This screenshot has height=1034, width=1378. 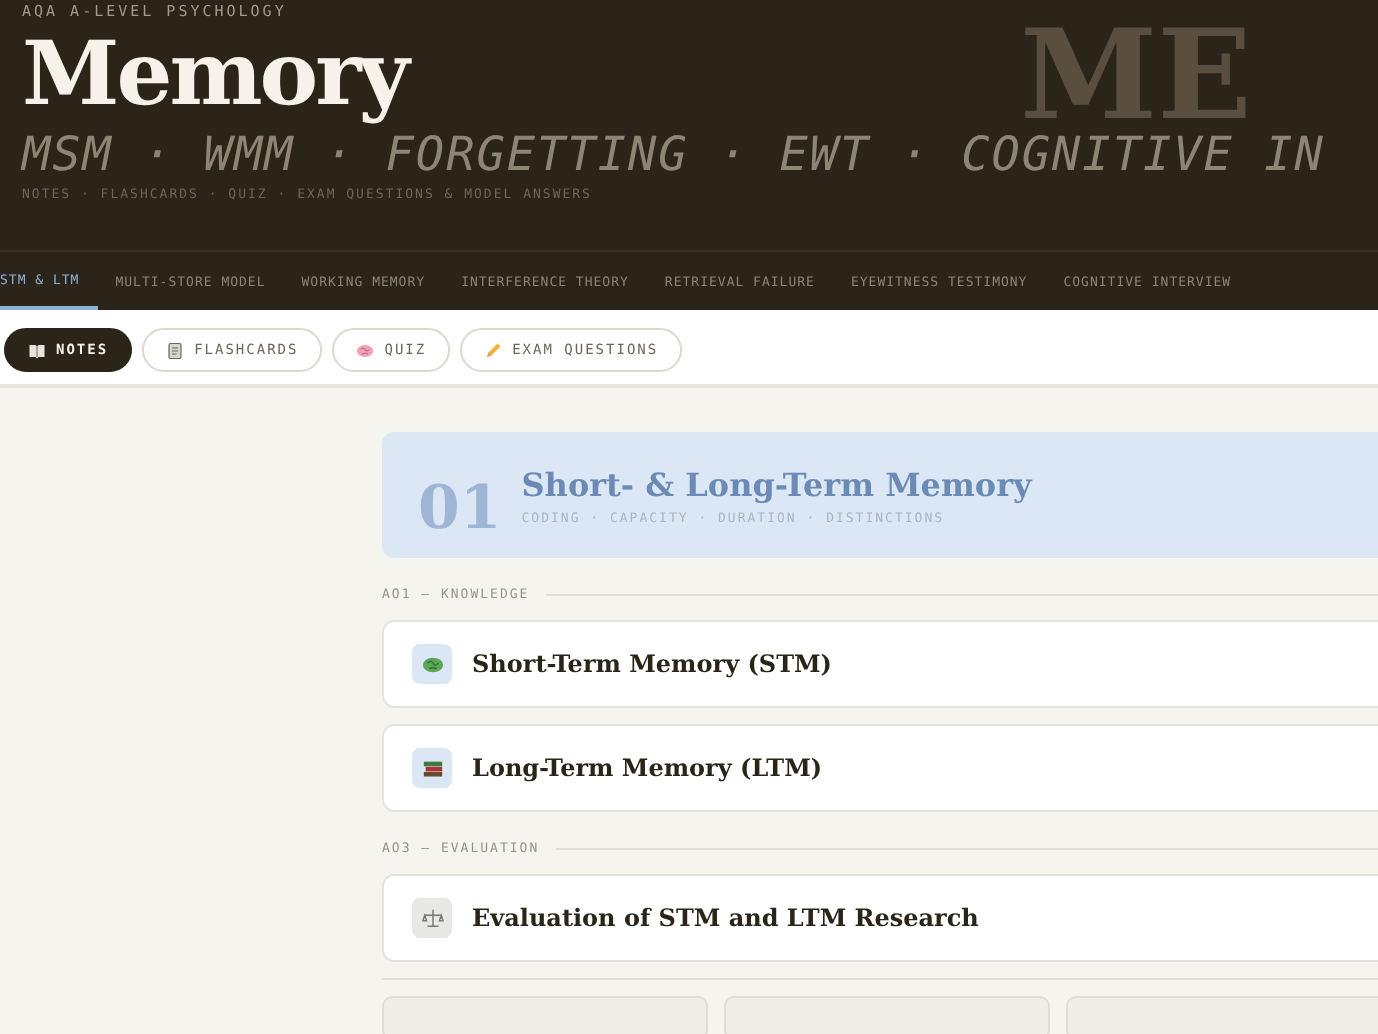 What do you see at coordinates (214, 76) in the screenshot?
I see `page-title: Memory` at bounding box center [214, 76].